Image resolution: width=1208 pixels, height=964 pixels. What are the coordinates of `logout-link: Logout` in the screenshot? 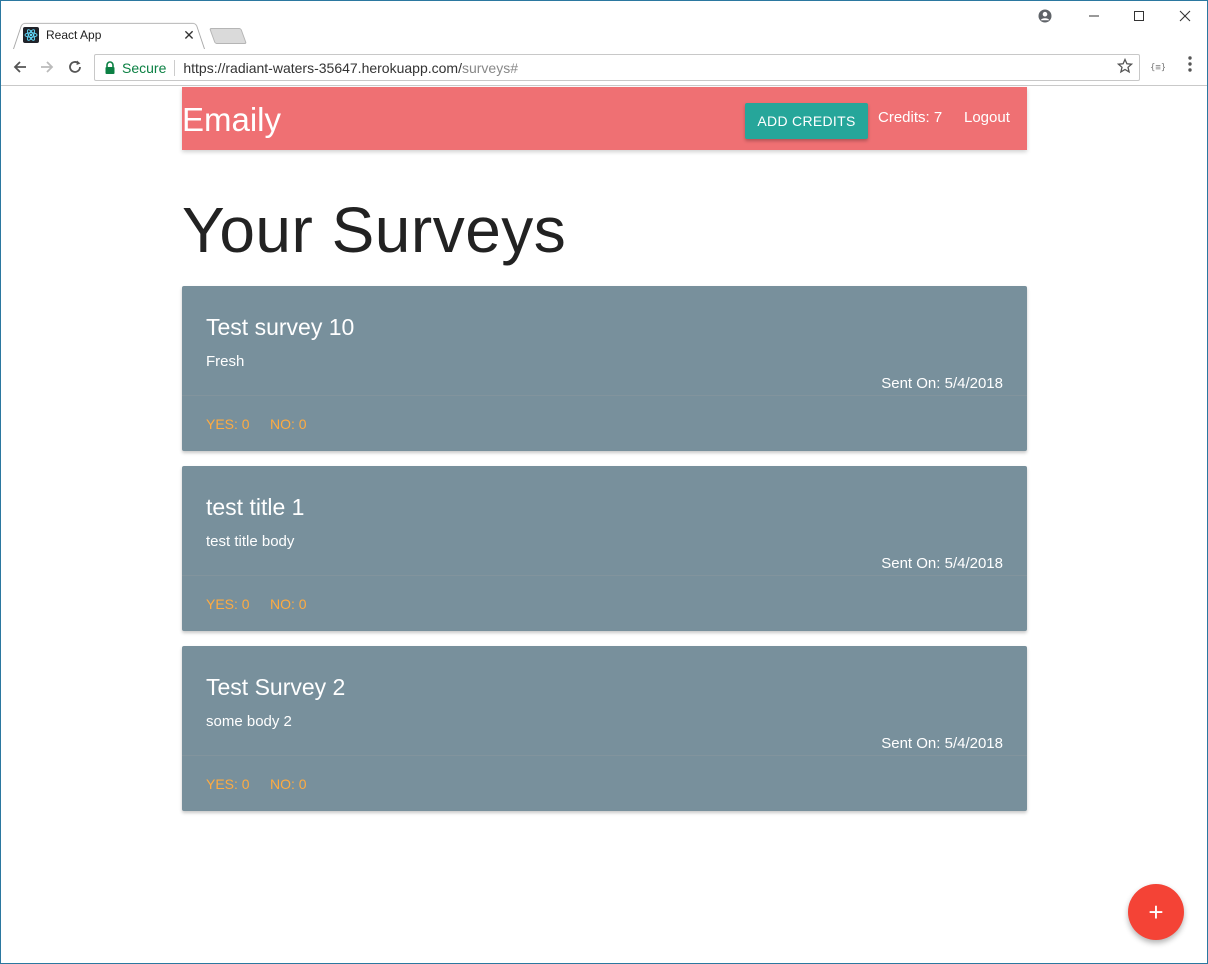 It's located at (987, 117).